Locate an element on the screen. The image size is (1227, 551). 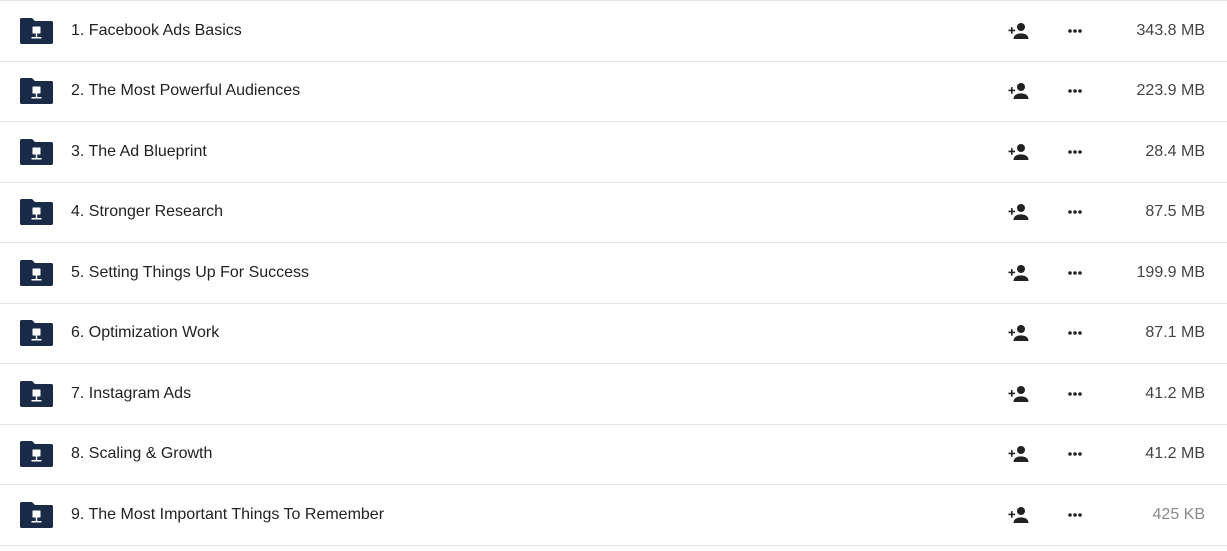
list-item: 3. The Ad Blueprint 28.4 MB is located at coordinates (613, 152).